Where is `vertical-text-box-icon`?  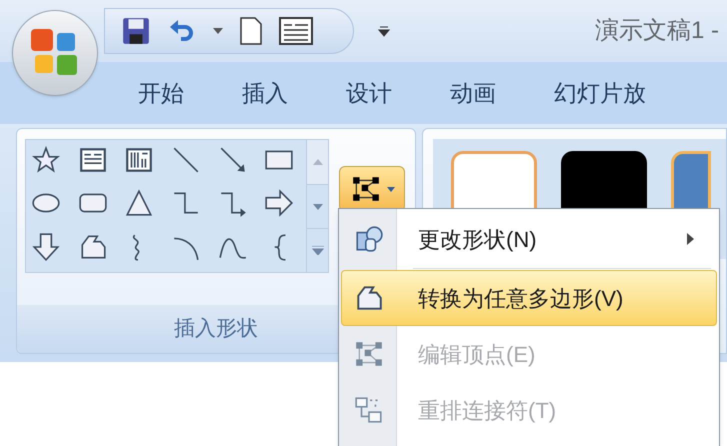 vertical-text-box-icon is located at coordinates (139, 160).